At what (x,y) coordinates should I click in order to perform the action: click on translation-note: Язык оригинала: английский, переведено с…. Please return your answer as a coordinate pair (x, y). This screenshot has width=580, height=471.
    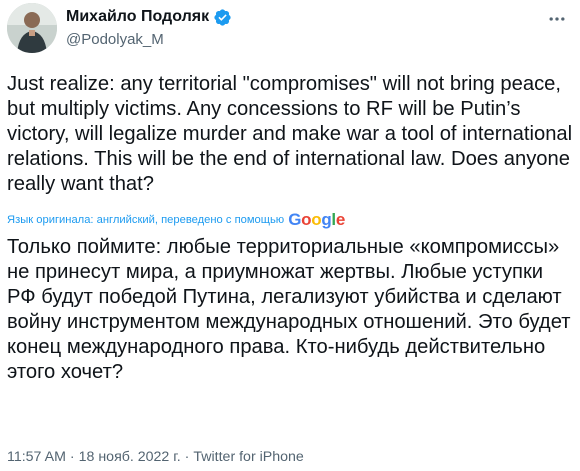
    Looking at the image, I should click on (176, 220).